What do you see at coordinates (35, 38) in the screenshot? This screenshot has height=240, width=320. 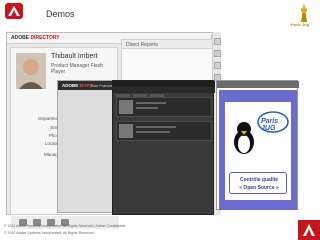 I see `directory-brand: ADOBE DIRECTORY` at bounding box center [35, 38].